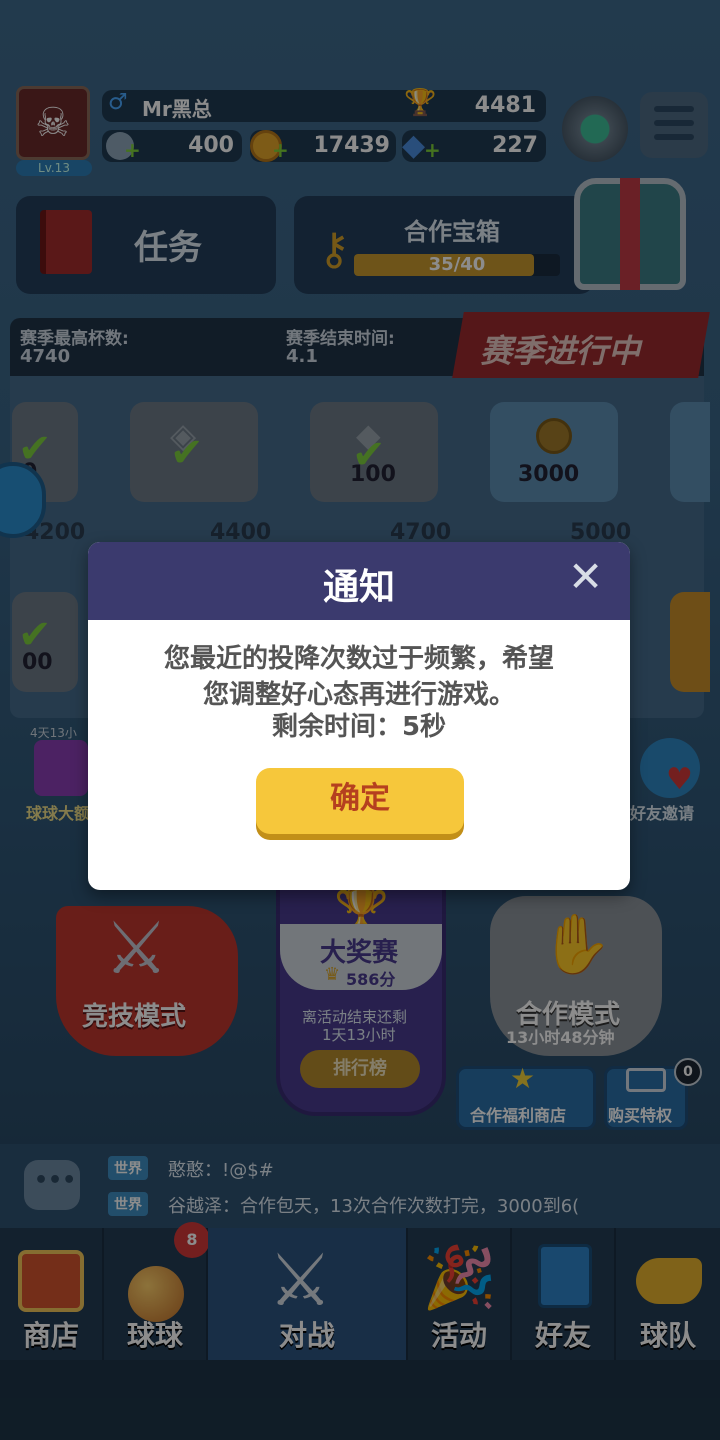 Image resolution: width=720 pixels, height=1440 pixels. What do you see at coordinates (359, 727) in the screenshot?
I see `dialog-remaining-time: 剩余时间：5秒` at bounding box center [359, 727].